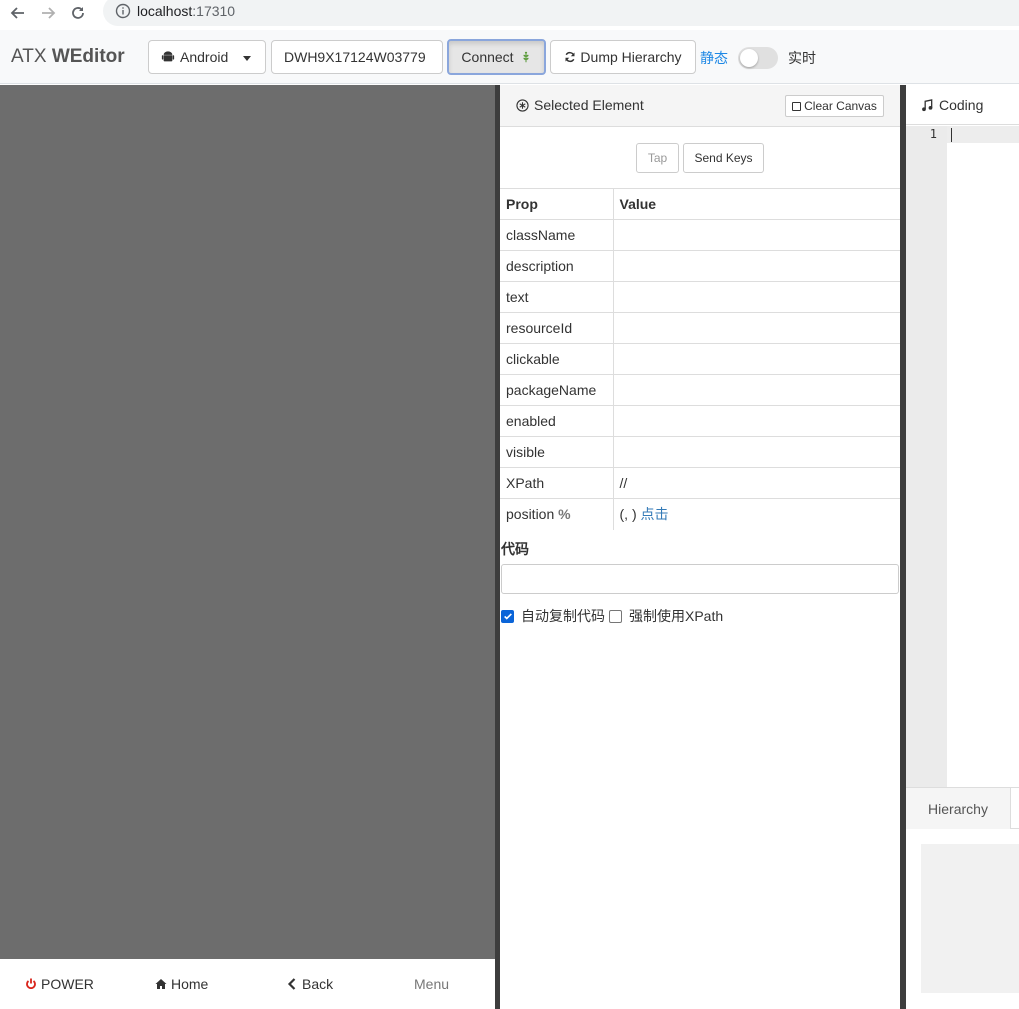 The image size is (1019, 1009). What do you see at coordinates (655, 514) in the screenshot?
I see `click-position-link: 点击` at bounding box center [655, 514].